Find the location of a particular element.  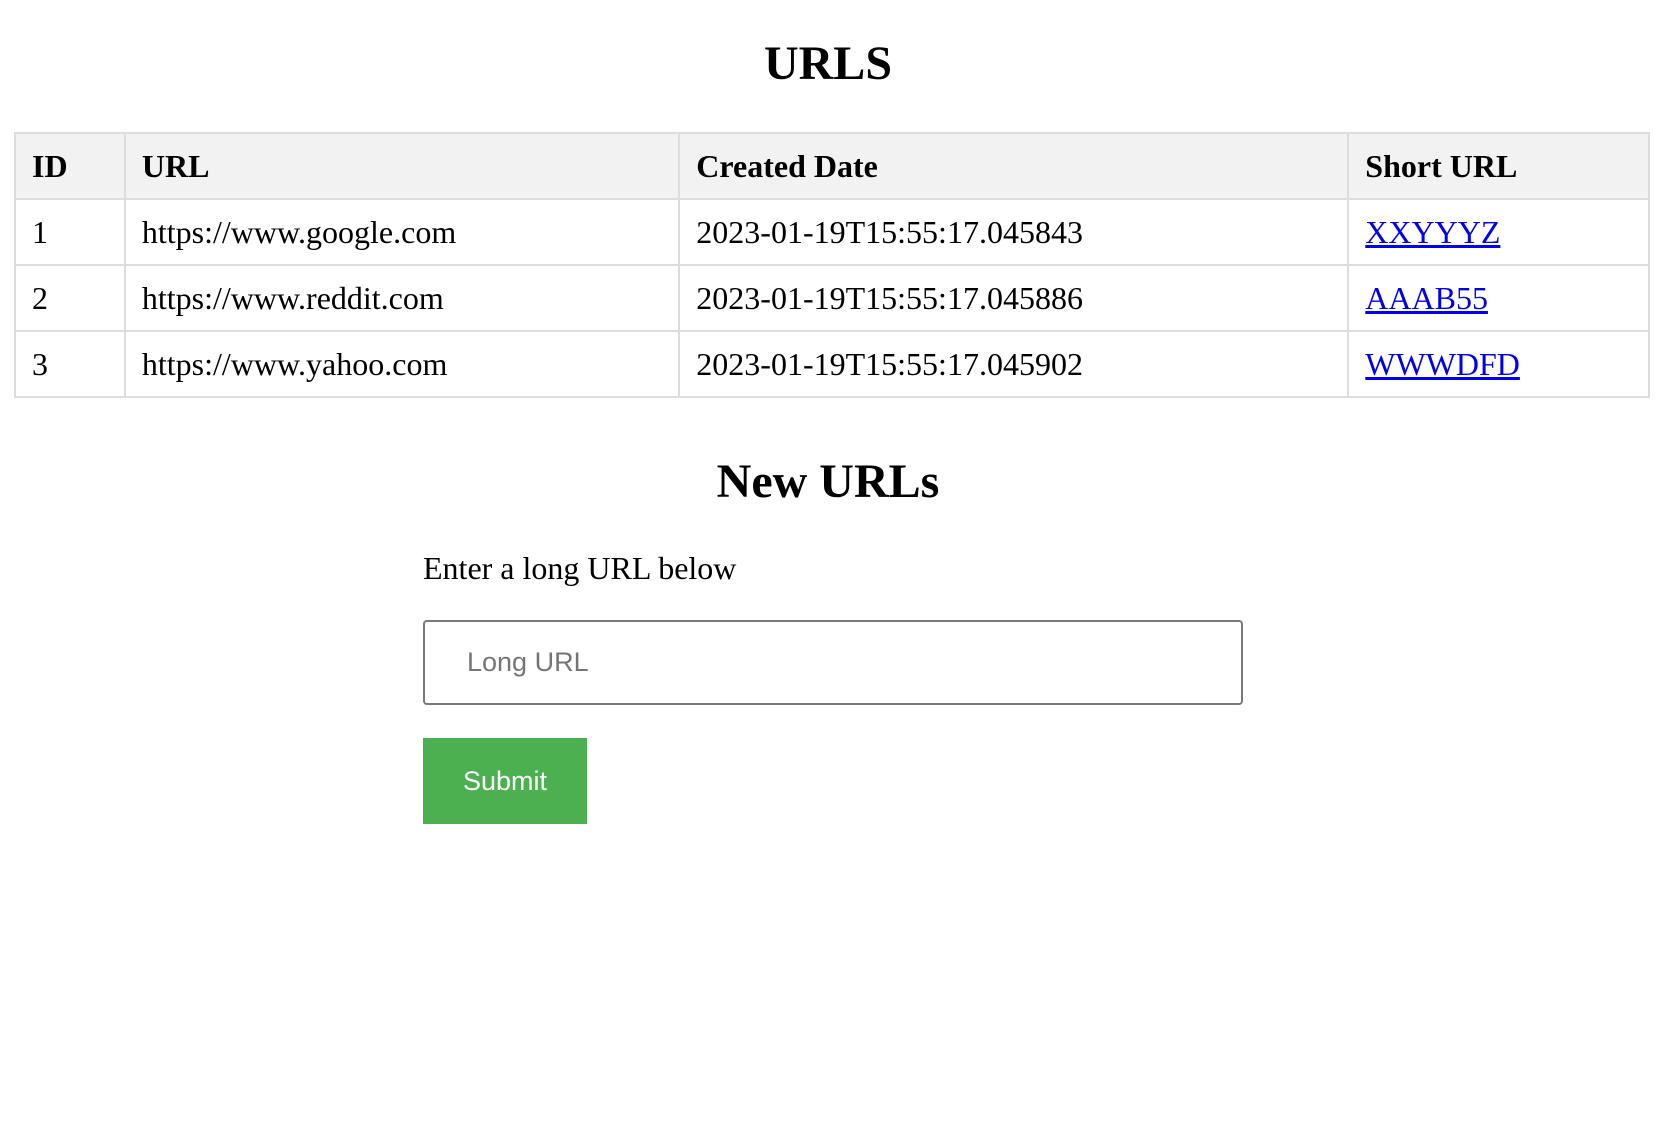

cell-short-url: WWWDFD is located at coordinates (1498, 364).